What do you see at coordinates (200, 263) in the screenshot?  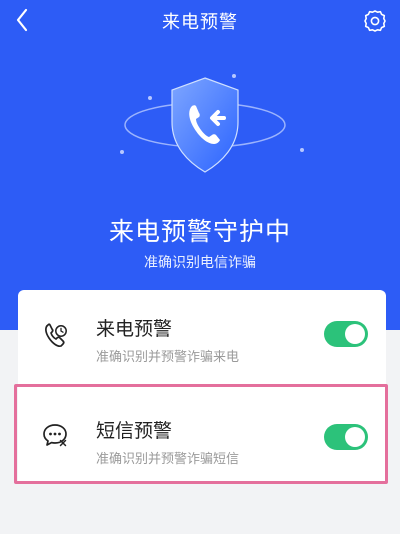 I see `hero-subtitle: 准确识别电信诈骗` at bounding box center [200, 263].